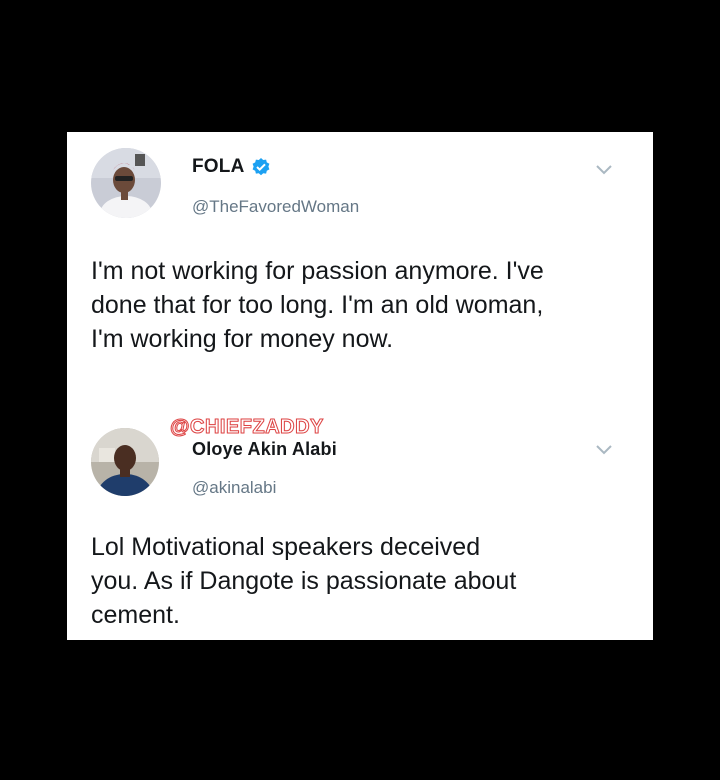 This screenshot has width=720, height=780. Describe the element at coordinates (275, 207) in the screenshot. I see `user-handle: @TheFavoredWoman` at that location.